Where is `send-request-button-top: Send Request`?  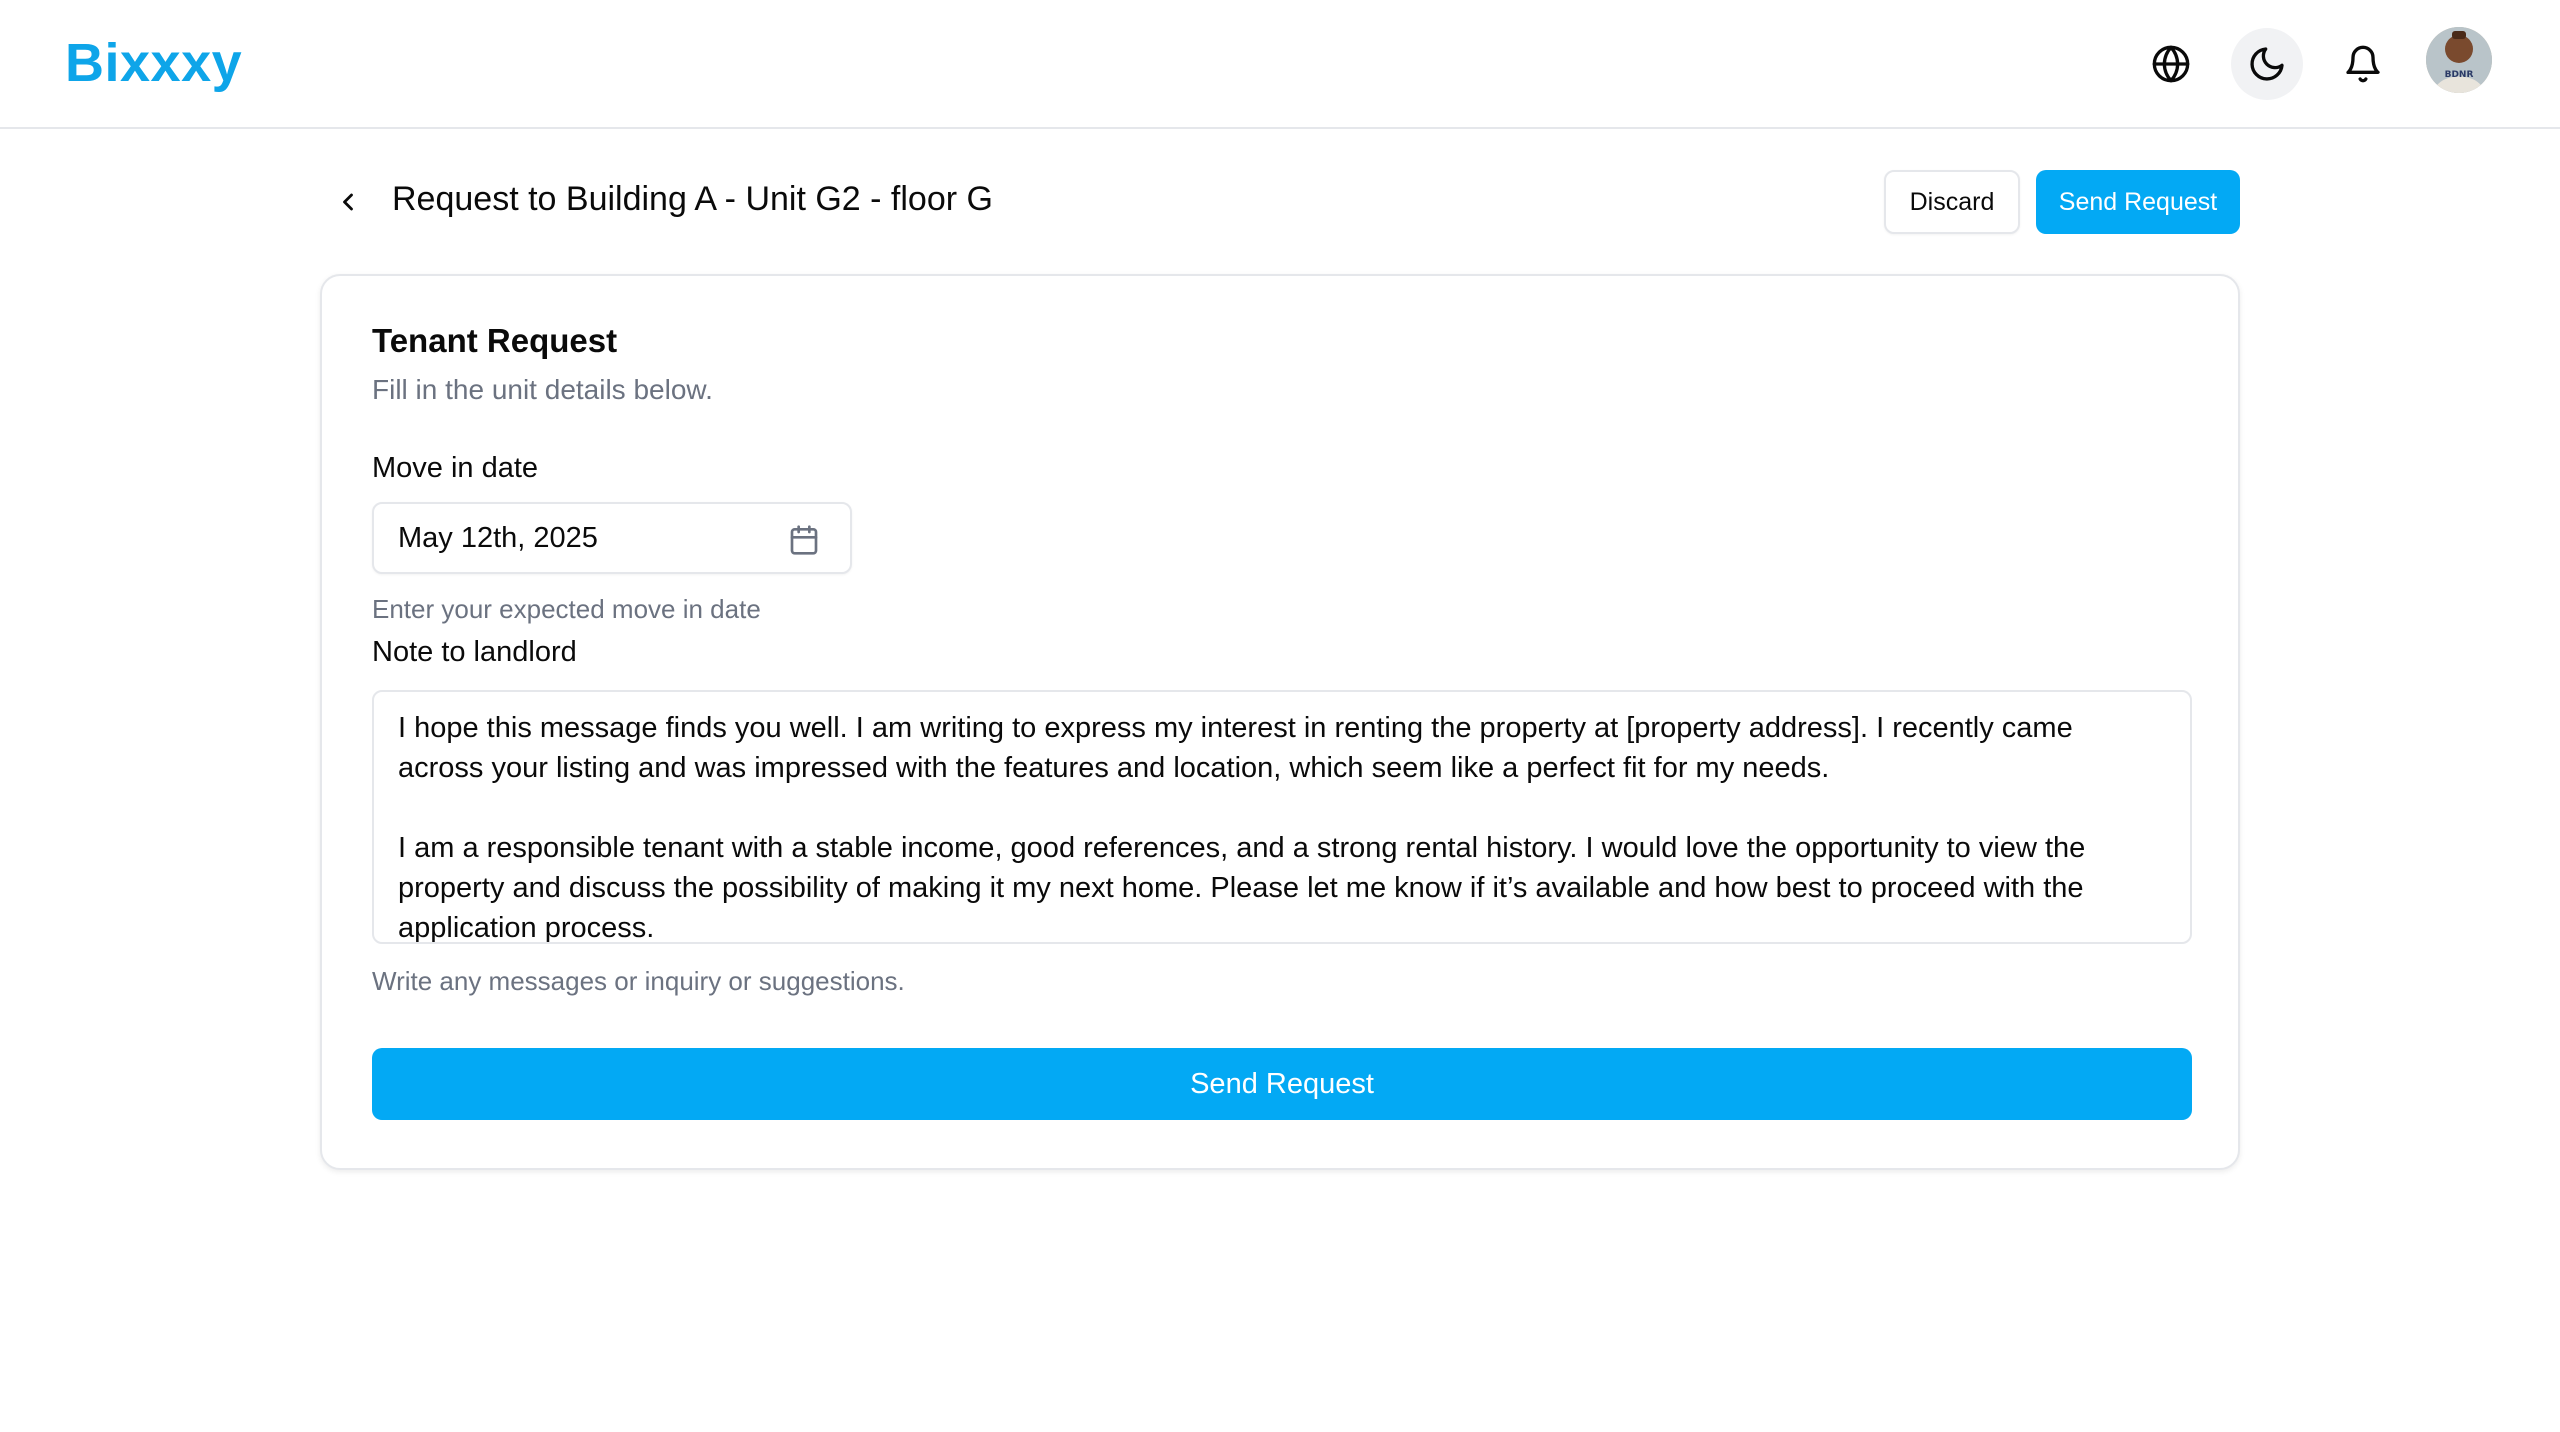
send-request-button-top: Send Request is located at coordinates (2138, 202).